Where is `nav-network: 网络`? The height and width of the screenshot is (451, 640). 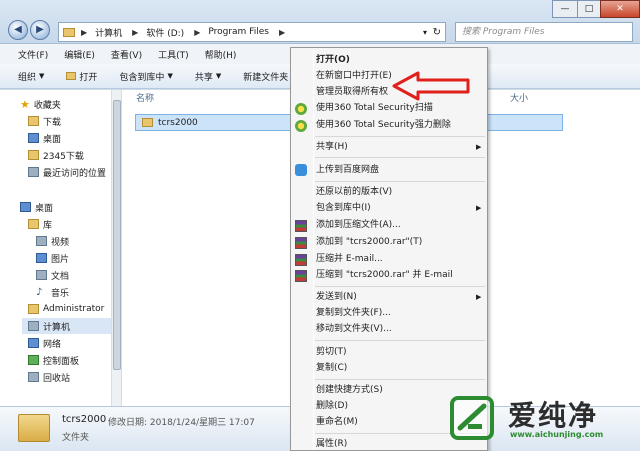
nav-network: 网络 is located at coordinates (44, 343).